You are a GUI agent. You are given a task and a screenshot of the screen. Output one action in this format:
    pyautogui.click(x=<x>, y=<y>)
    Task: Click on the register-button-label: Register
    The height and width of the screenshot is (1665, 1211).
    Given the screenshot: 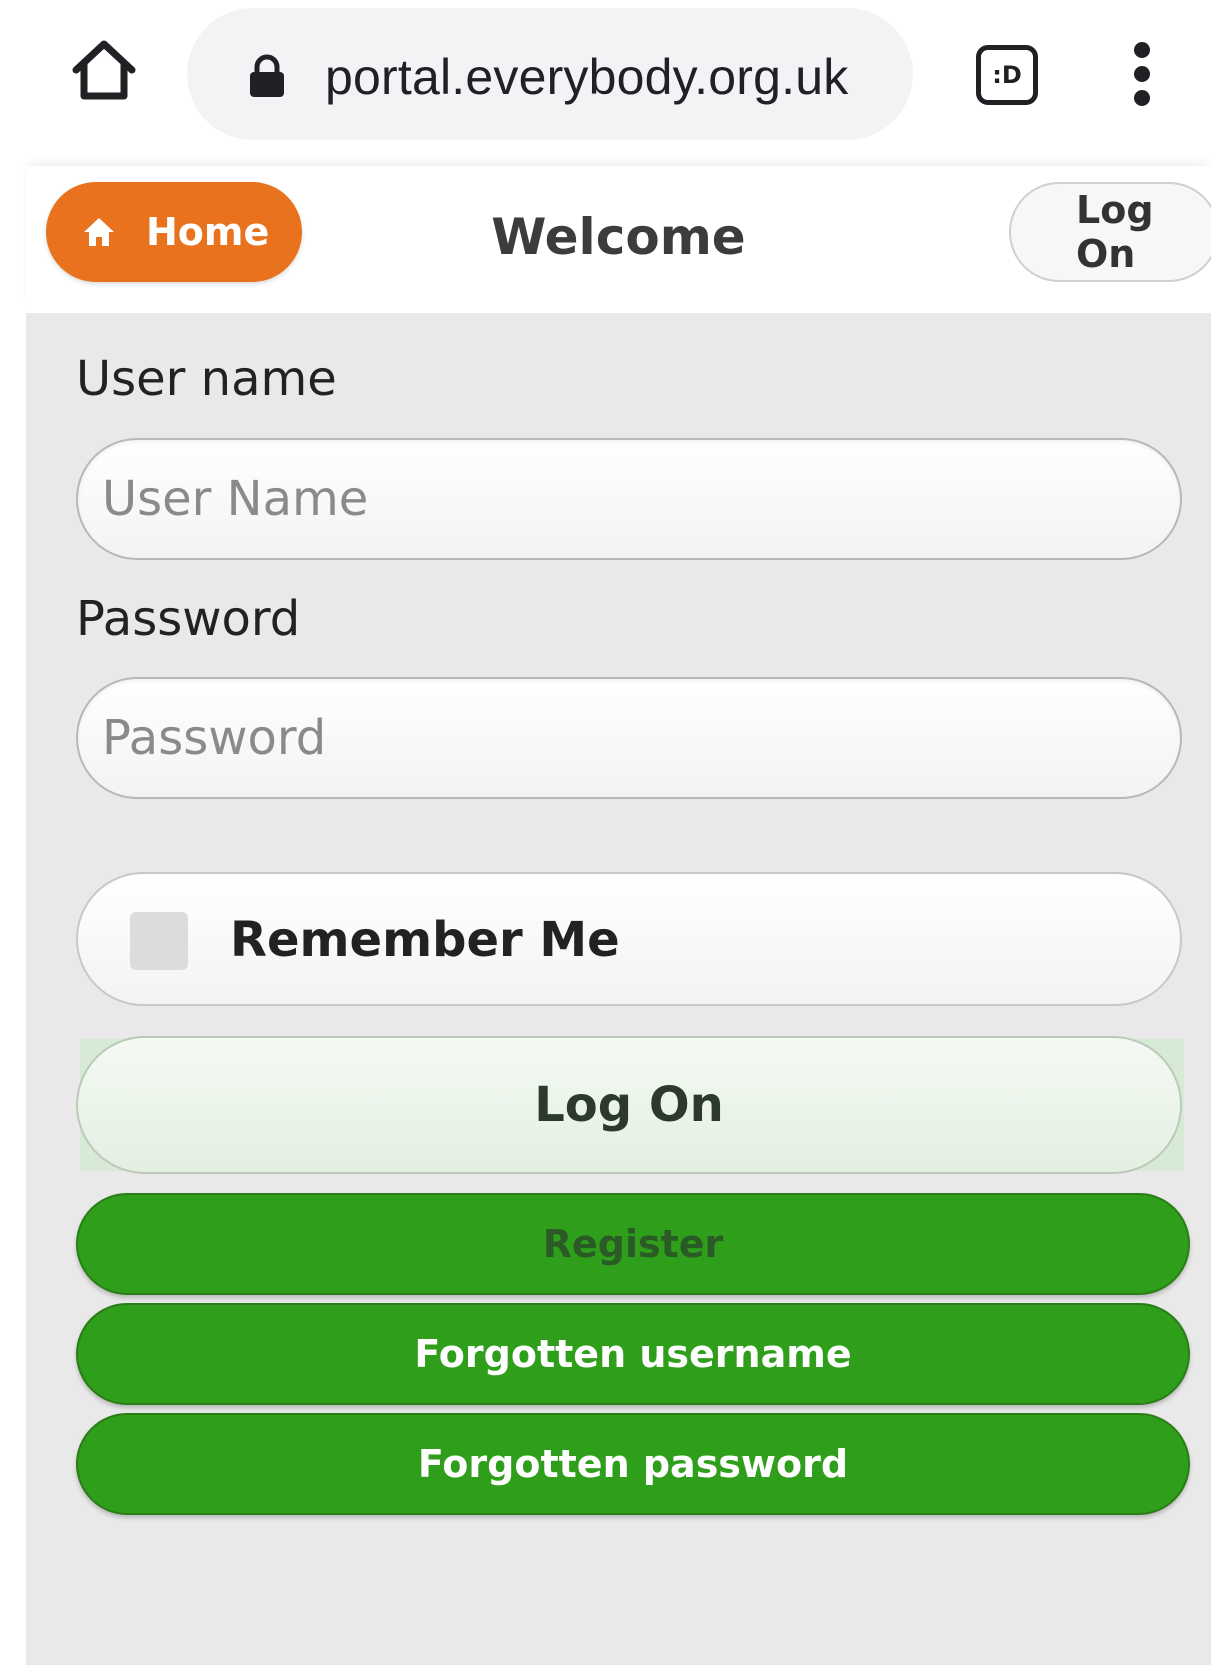 What is the action you would take?
    pyautogui.click(x=633, y=1244)
    